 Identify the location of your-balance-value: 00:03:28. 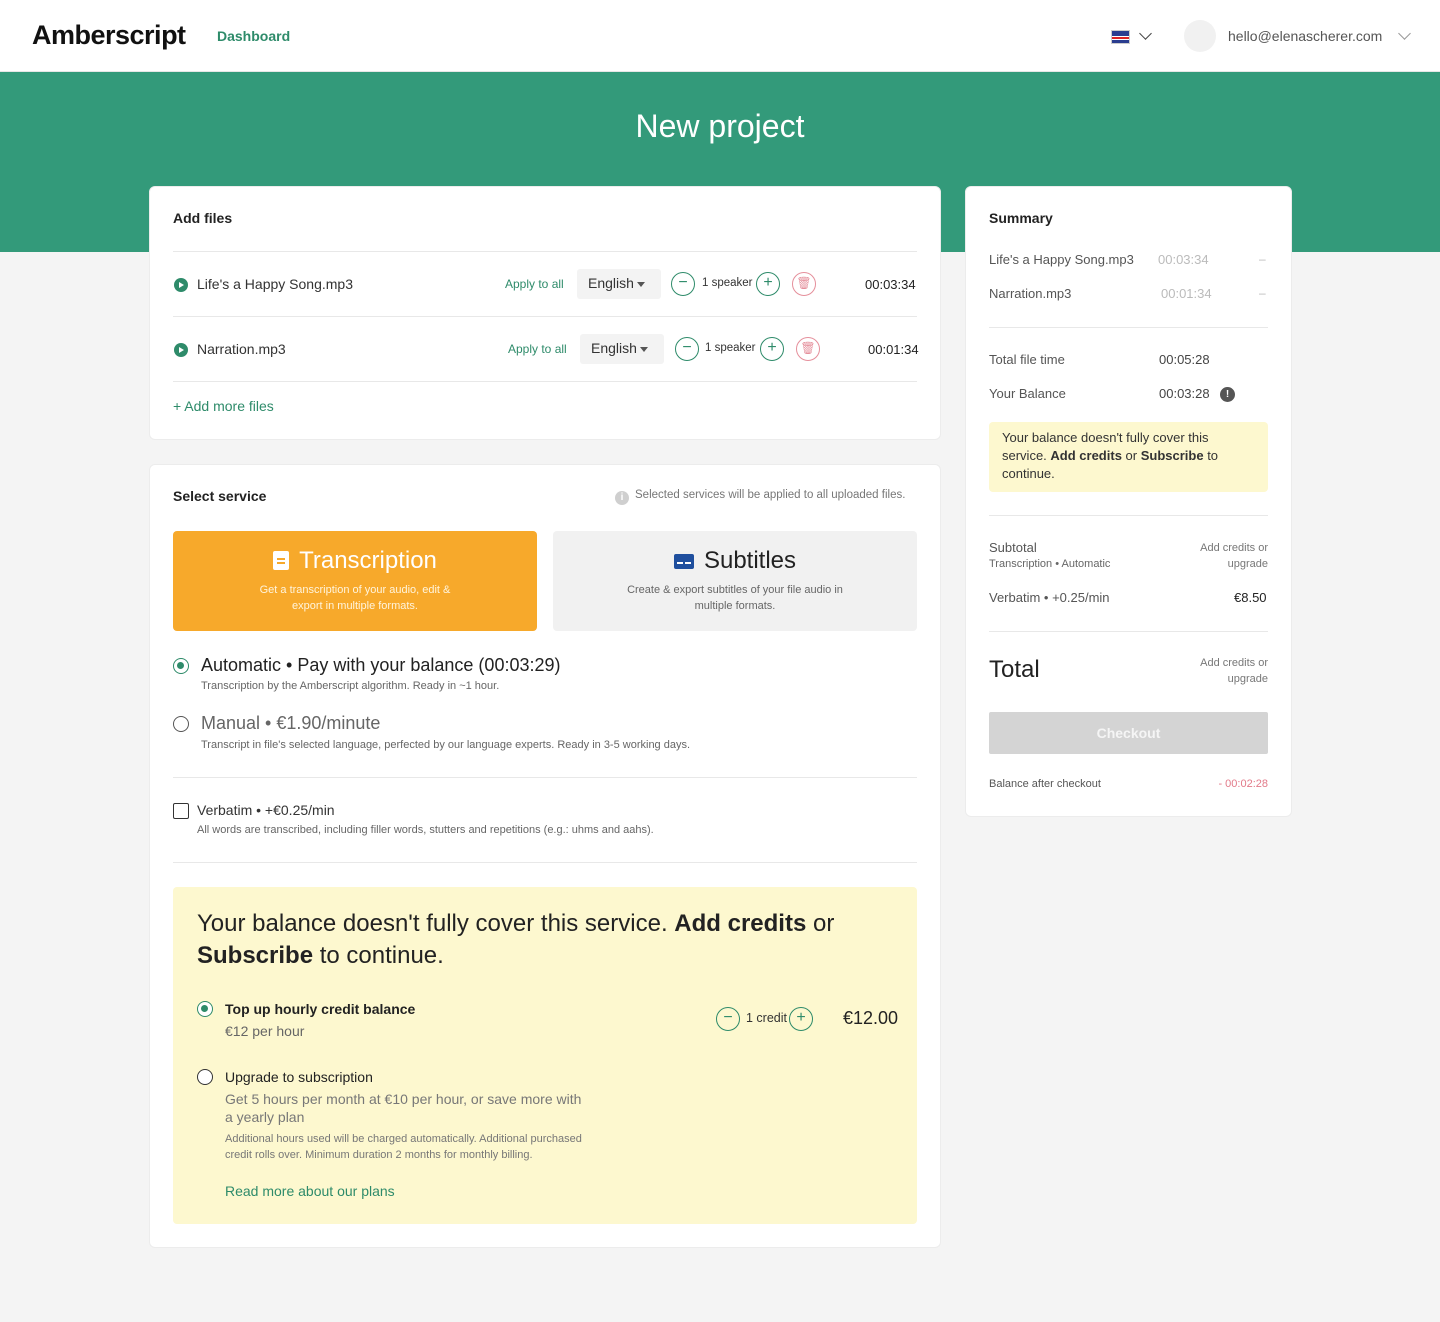
(1184, 393).